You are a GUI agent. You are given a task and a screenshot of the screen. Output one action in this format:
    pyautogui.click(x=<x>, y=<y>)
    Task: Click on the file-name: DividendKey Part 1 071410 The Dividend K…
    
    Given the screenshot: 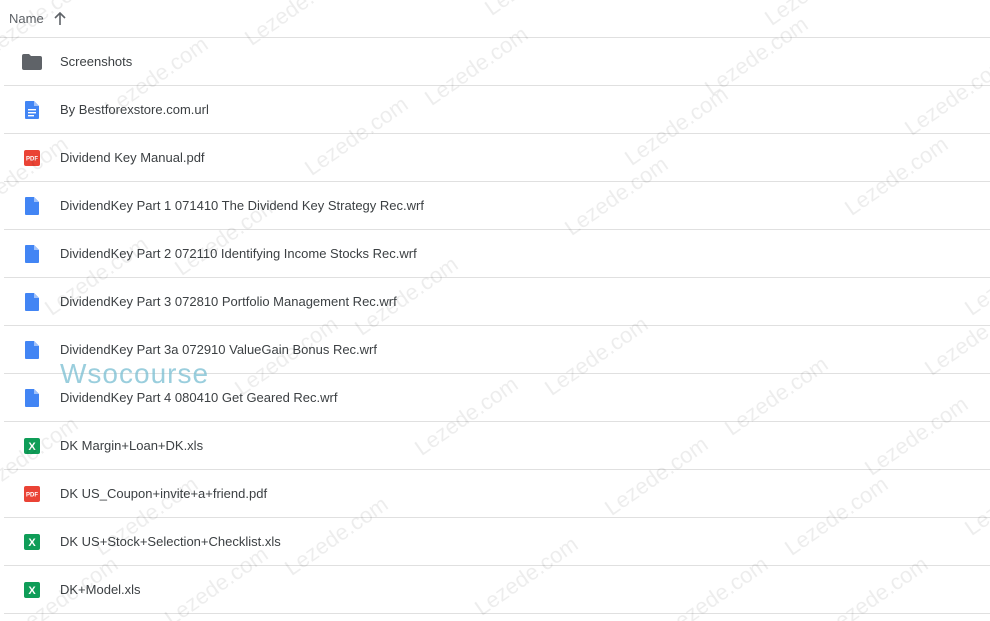 What is the action you would take?
    pyautogui.click(x=242, y=205)
    